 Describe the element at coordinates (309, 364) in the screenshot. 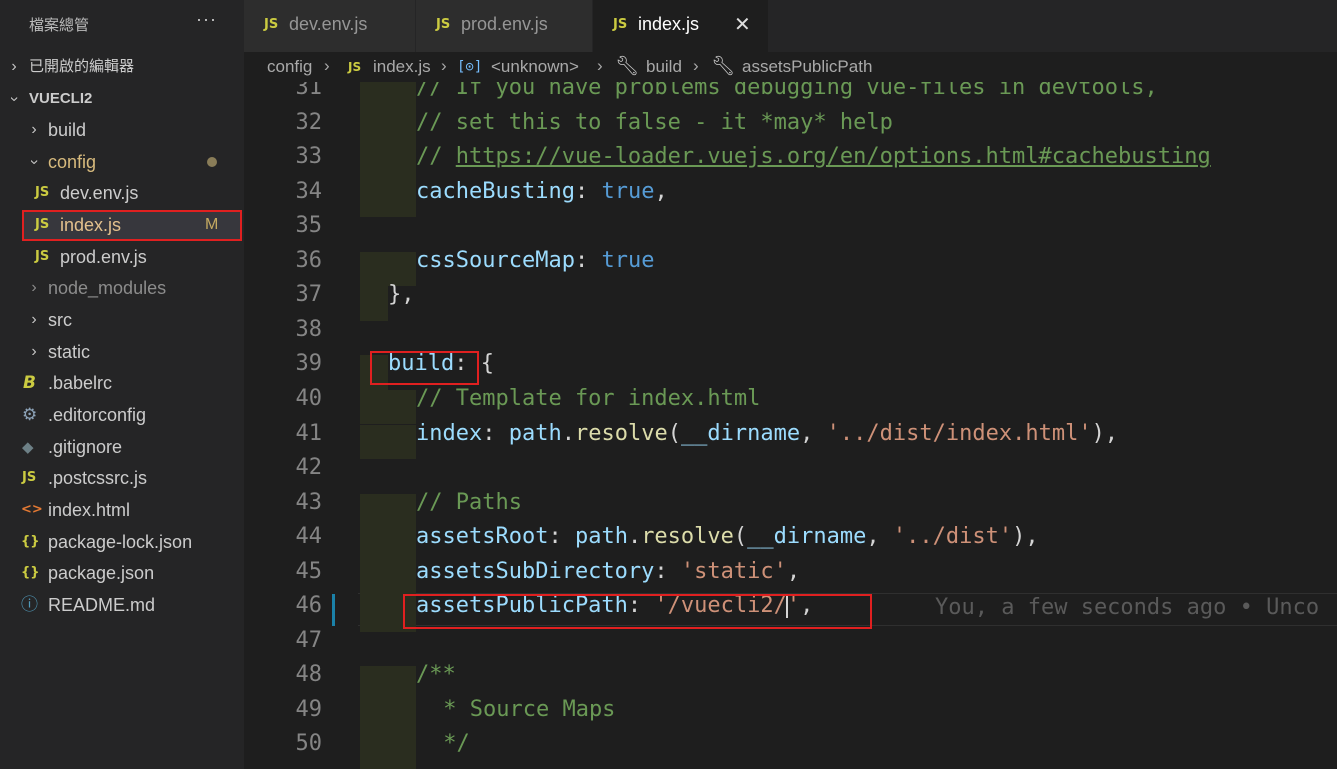

I see `line-number: 39` at that location.